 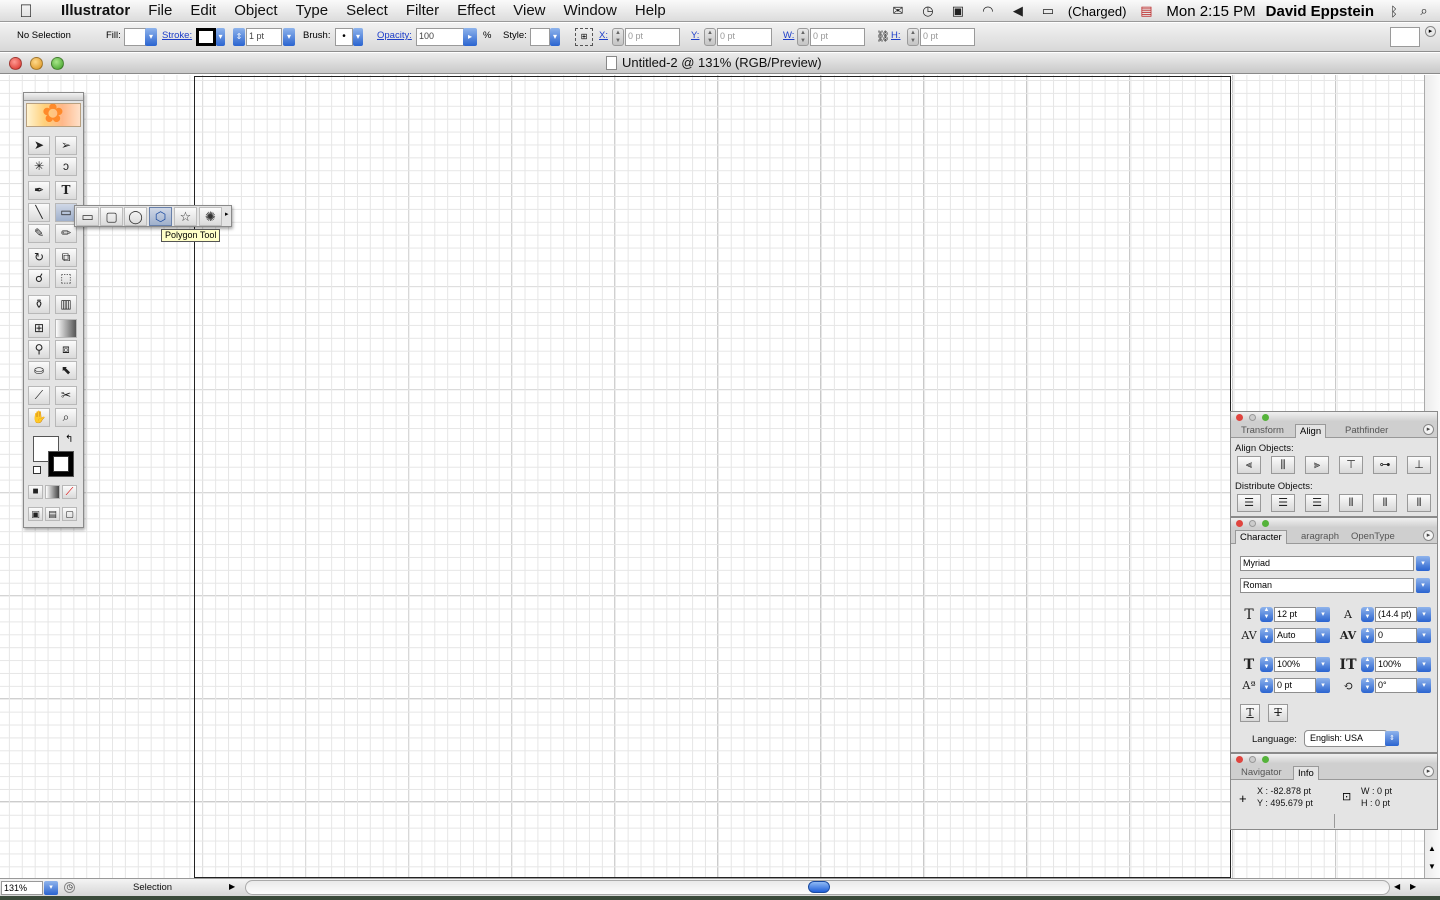 I want to click on distribute-top-icon: ☰, so click(x=1249, y=503).